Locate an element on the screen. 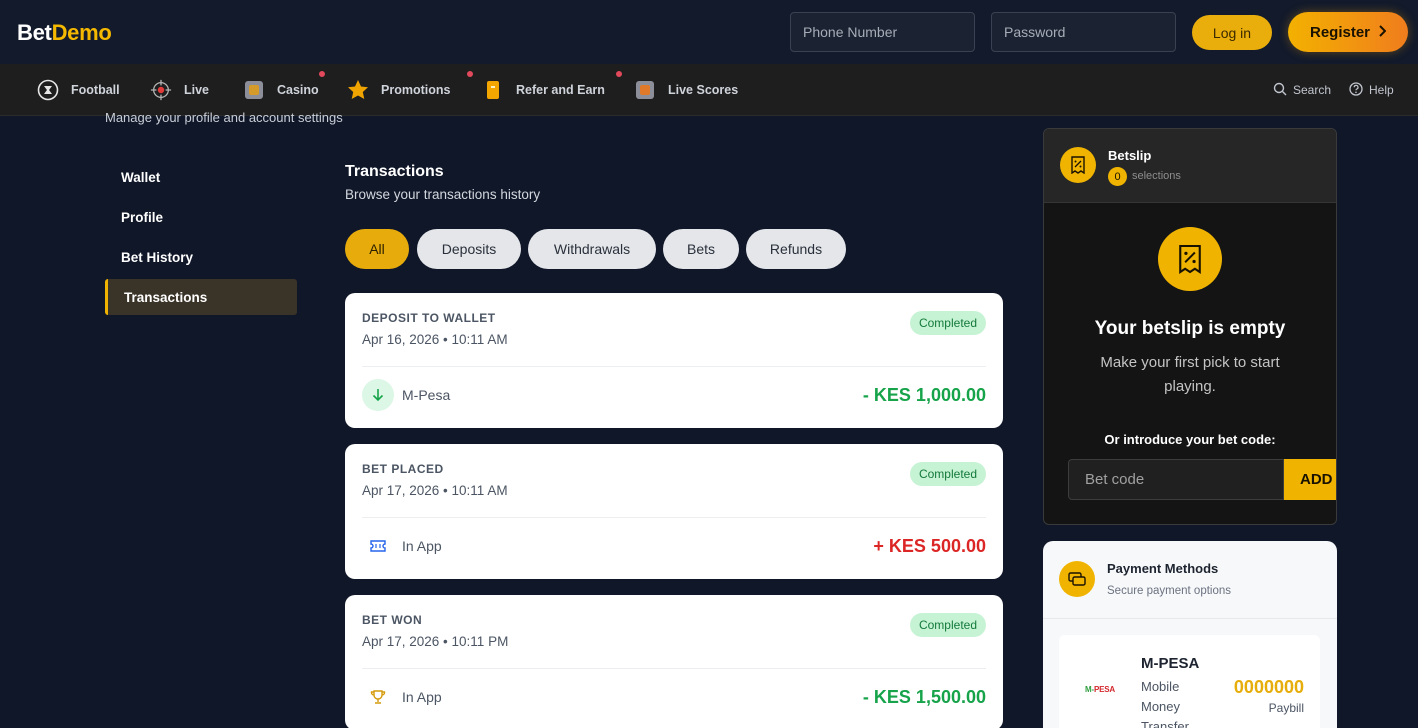 The height and width of the screenshot is (728, 1418). sidebar-item-wallet: Wallet is located at coordinates (201, 177).